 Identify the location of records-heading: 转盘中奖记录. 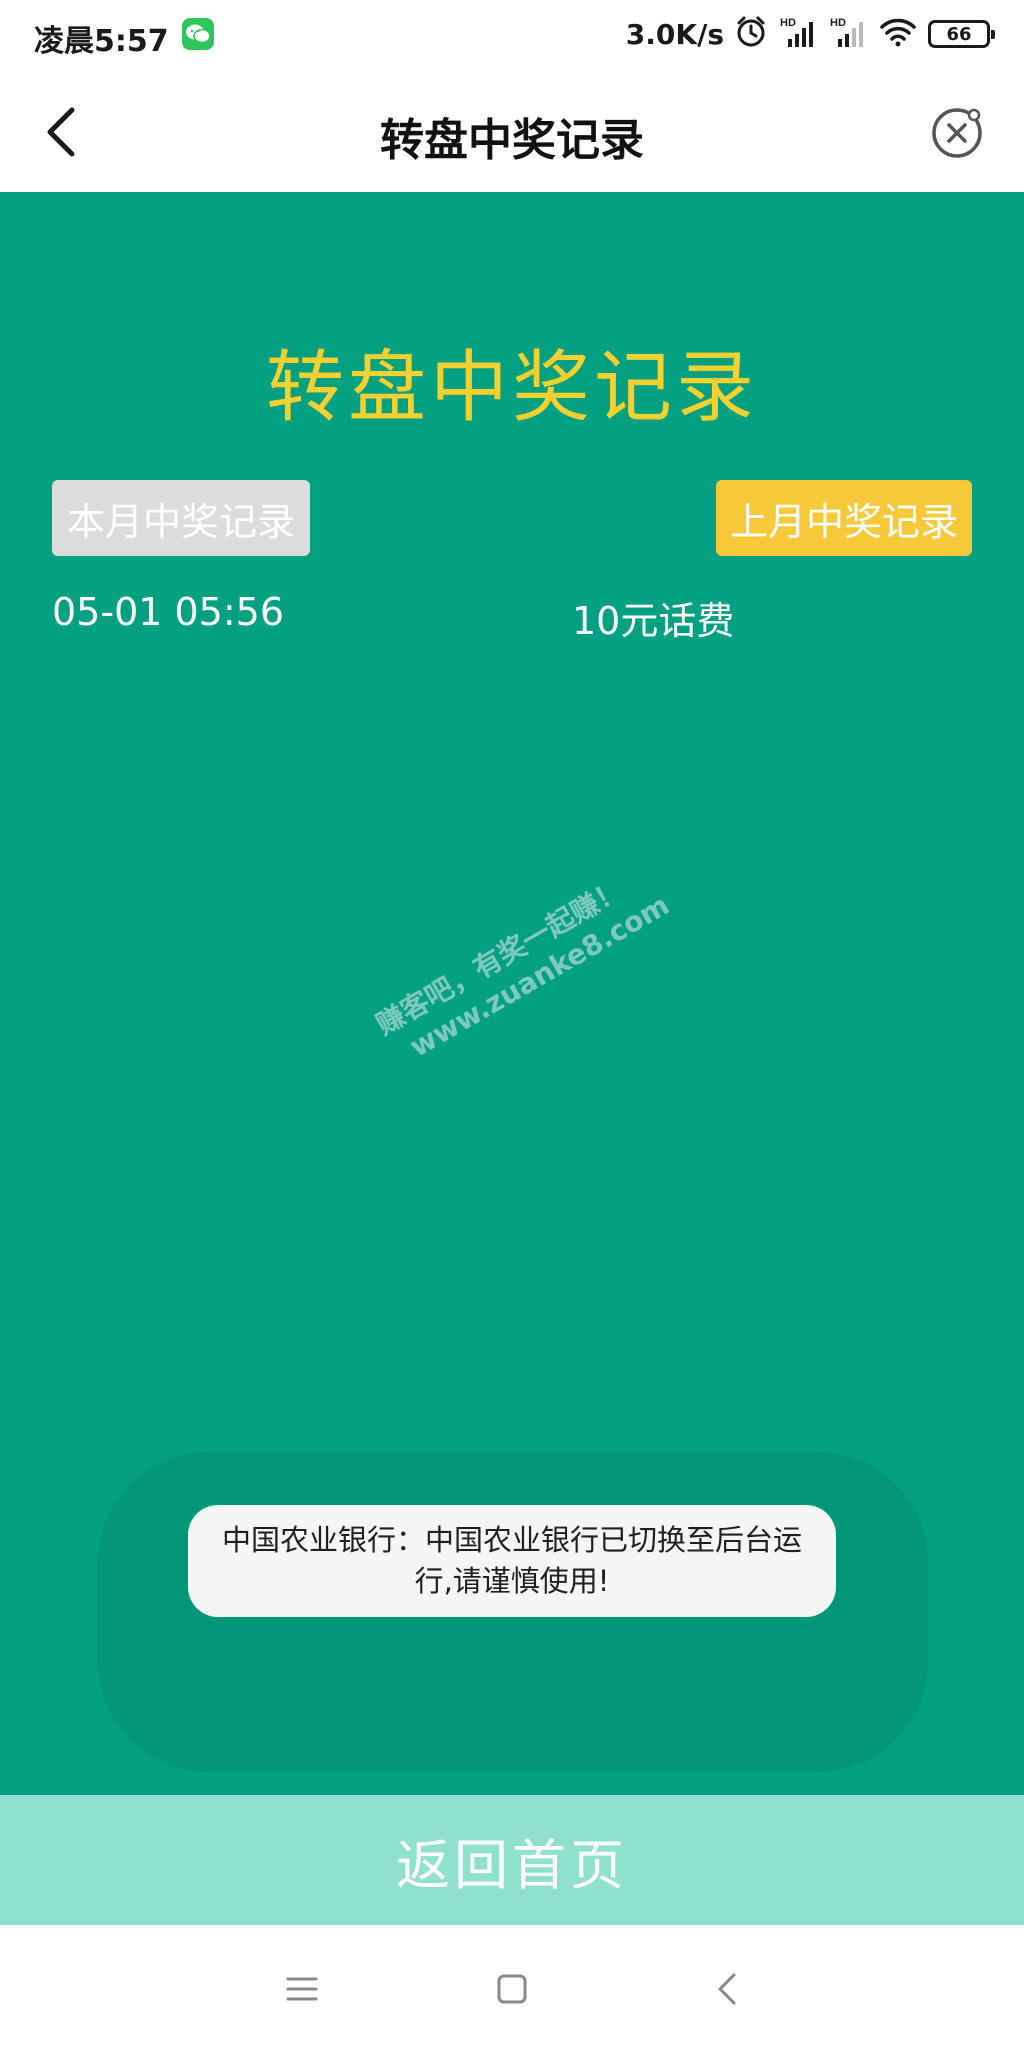
(511, 388).